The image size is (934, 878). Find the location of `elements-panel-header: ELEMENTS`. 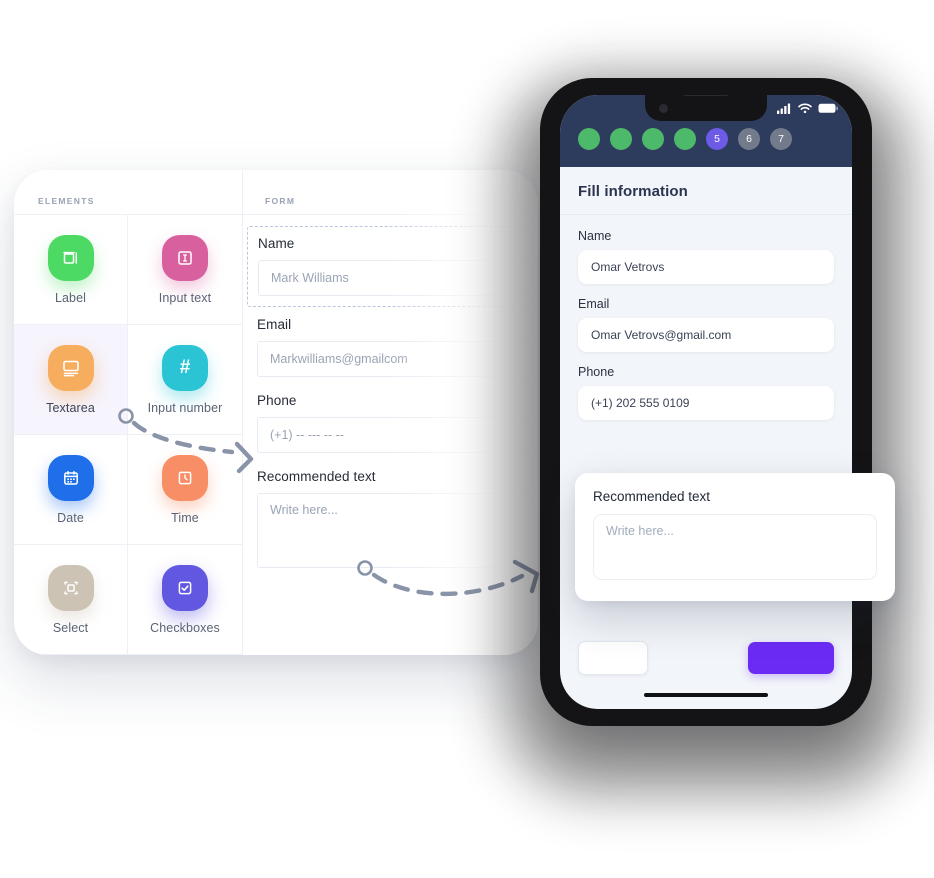

elements-panel-header: ELEMENTS is located at coordinates (66, 201).